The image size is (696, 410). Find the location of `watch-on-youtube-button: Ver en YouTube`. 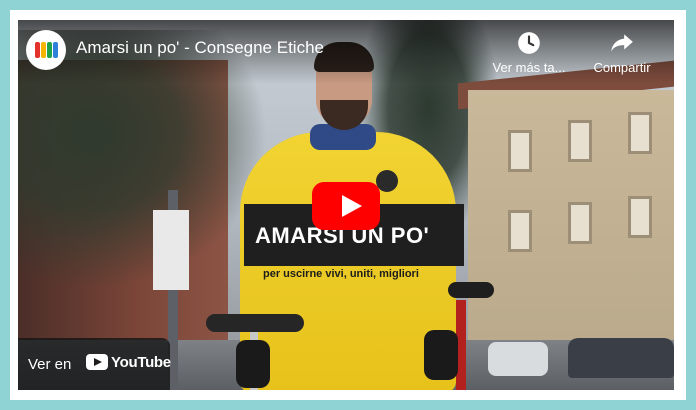

watch-on-youtube-button: Ver en YouTube is located at coordinates (94, 364).